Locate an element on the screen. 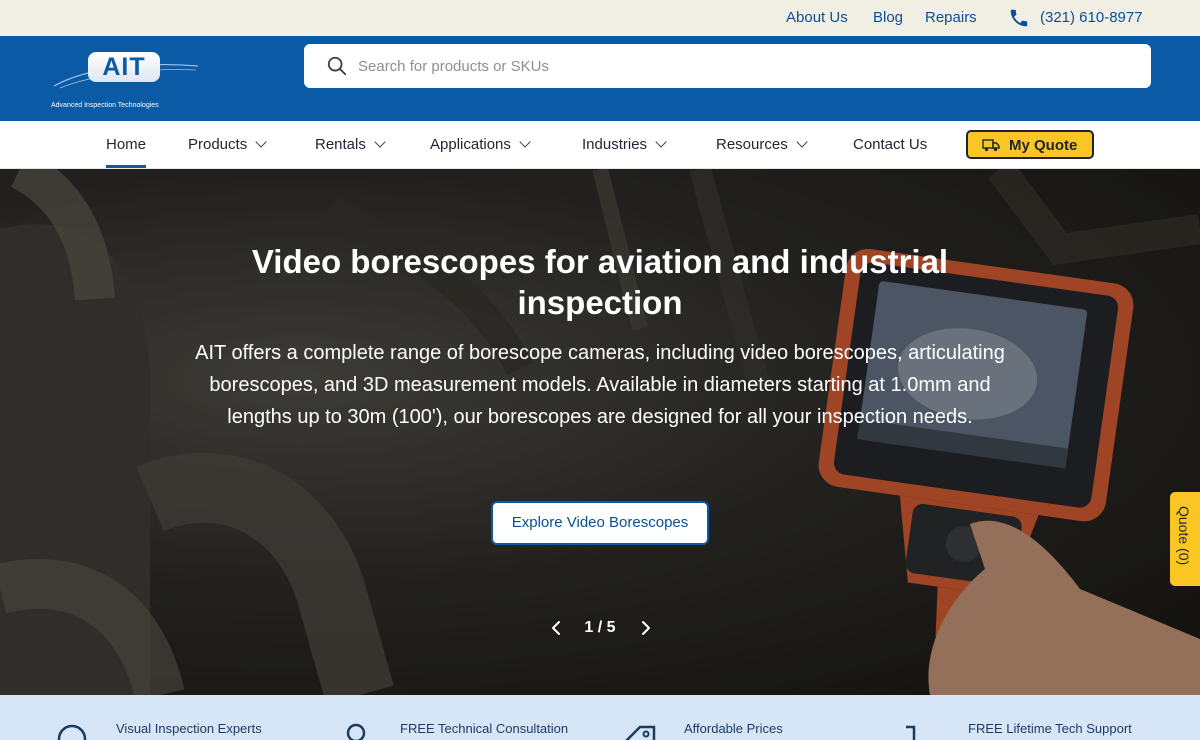  quote-side-tab: Quote (0) is located at coordinates (1185, 539).